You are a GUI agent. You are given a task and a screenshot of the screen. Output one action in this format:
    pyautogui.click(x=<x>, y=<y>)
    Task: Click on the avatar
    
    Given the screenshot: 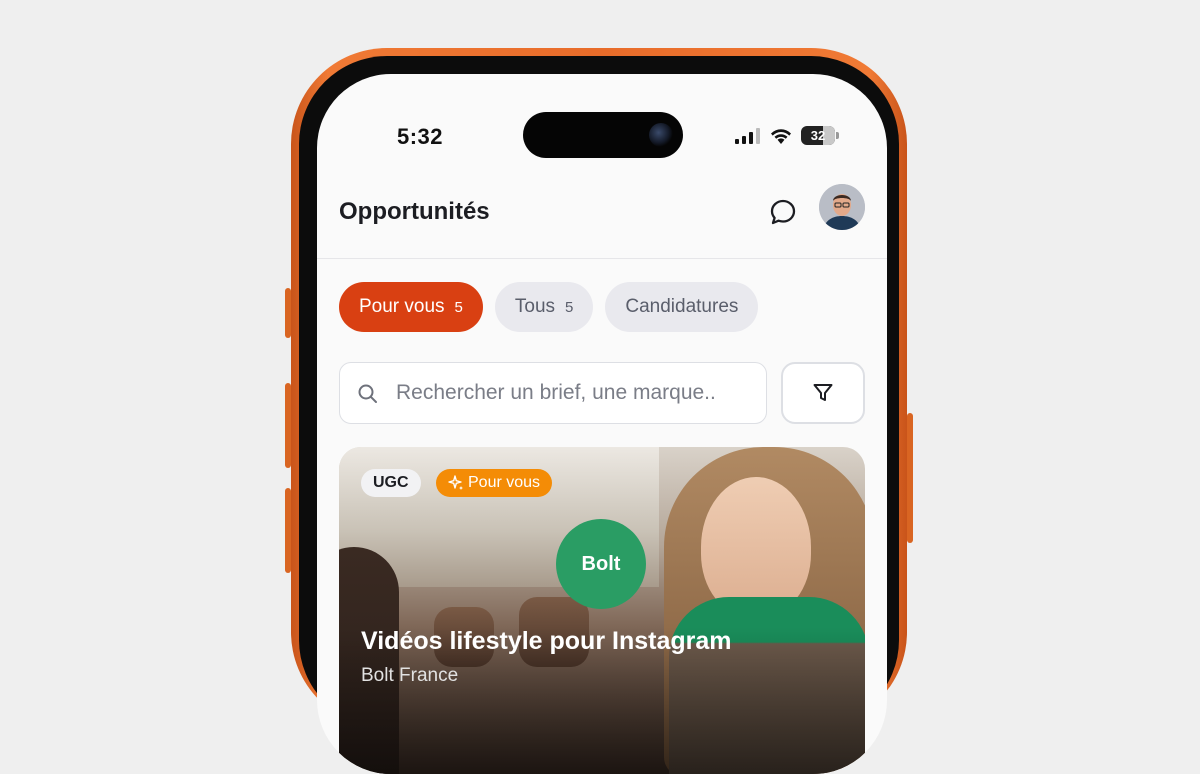 What is the action you would take?
    pyautogui.click(x=842, y=207)
    